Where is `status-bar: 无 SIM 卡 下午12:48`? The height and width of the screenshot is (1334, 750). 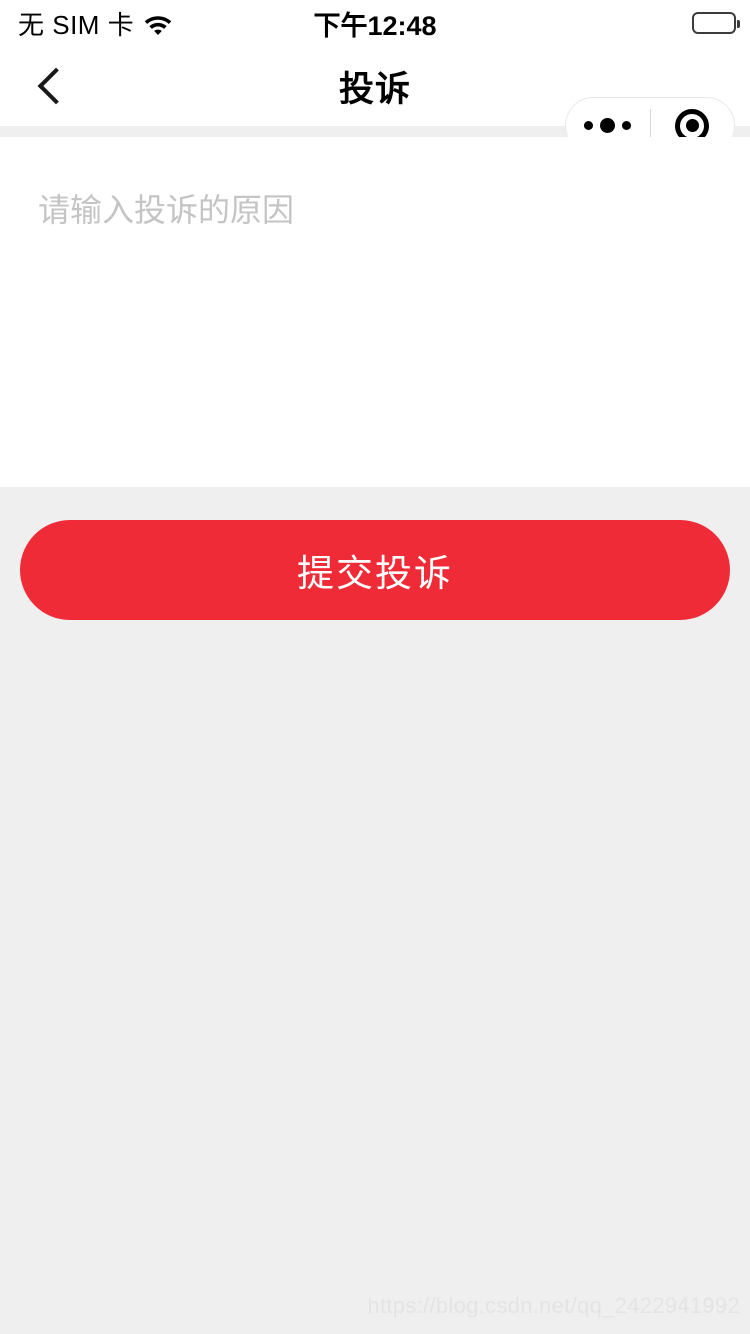 status-bar: 无 SIM 卡 下午12:48 is located at coordinates (375, 23).